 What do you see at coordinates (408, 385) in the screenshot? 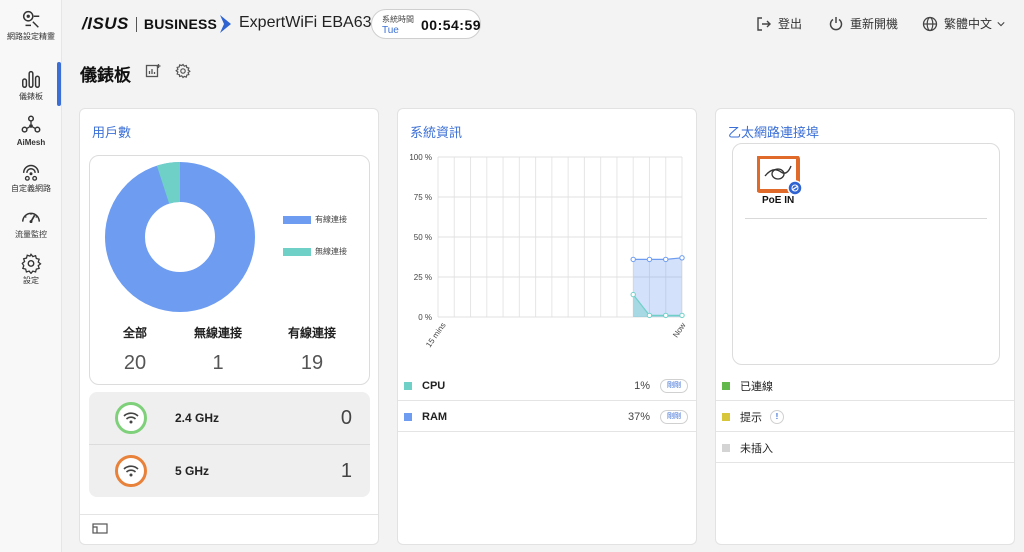
I see `cpu-swatch` at bounding box center [408, 385].